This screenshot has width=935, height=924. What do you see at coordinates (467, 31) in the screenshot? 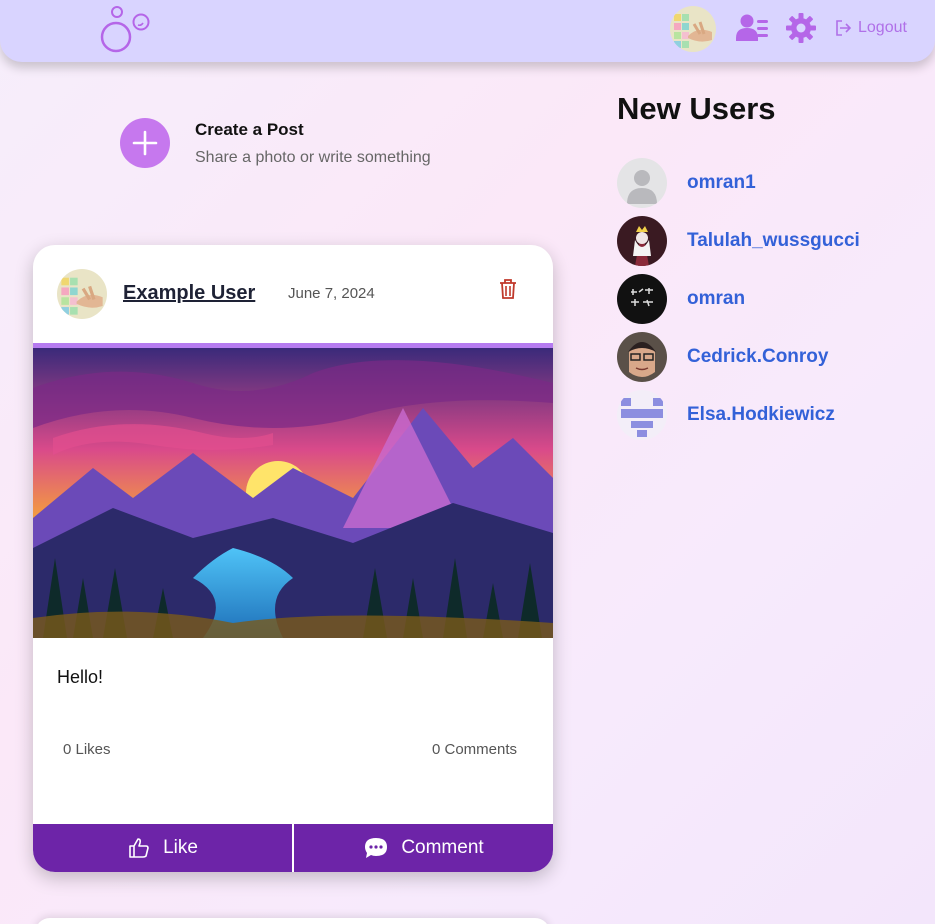
I see `top-nav-bar: Logout` at bounding box center [467, 31].